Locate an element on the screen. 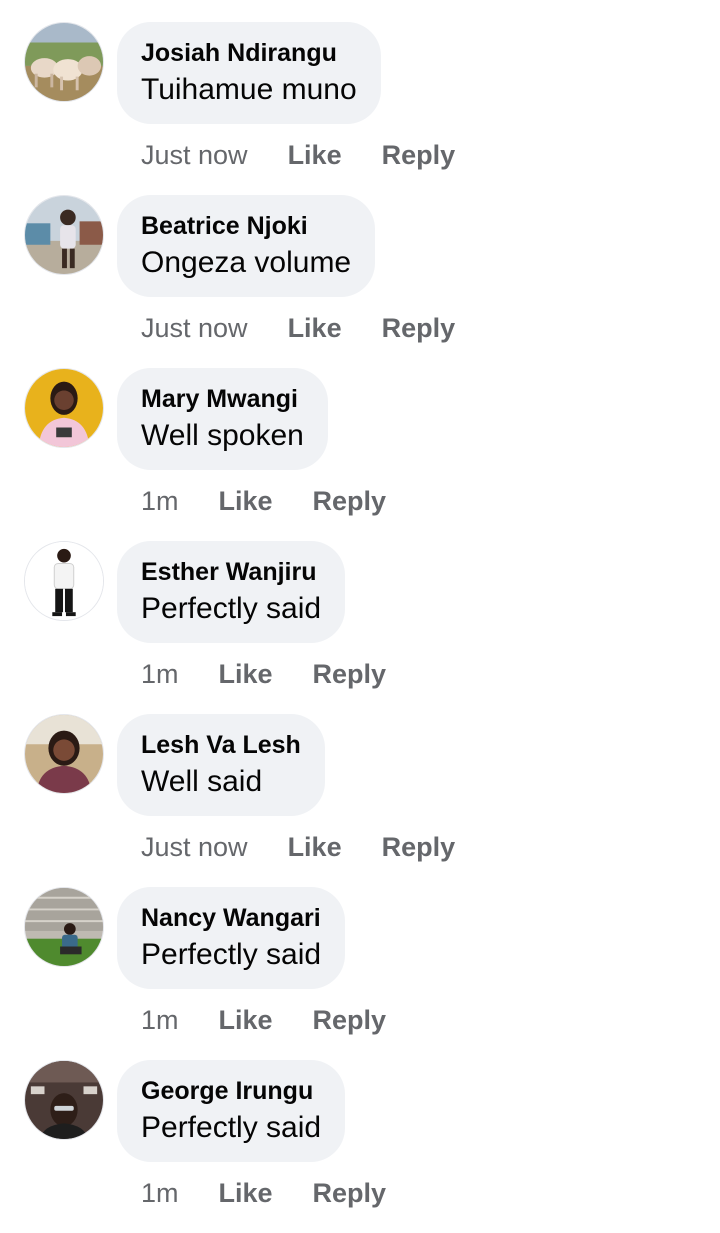 The image size is (720, 1233). comment-text: Well said is located at coordinates (202, 781).